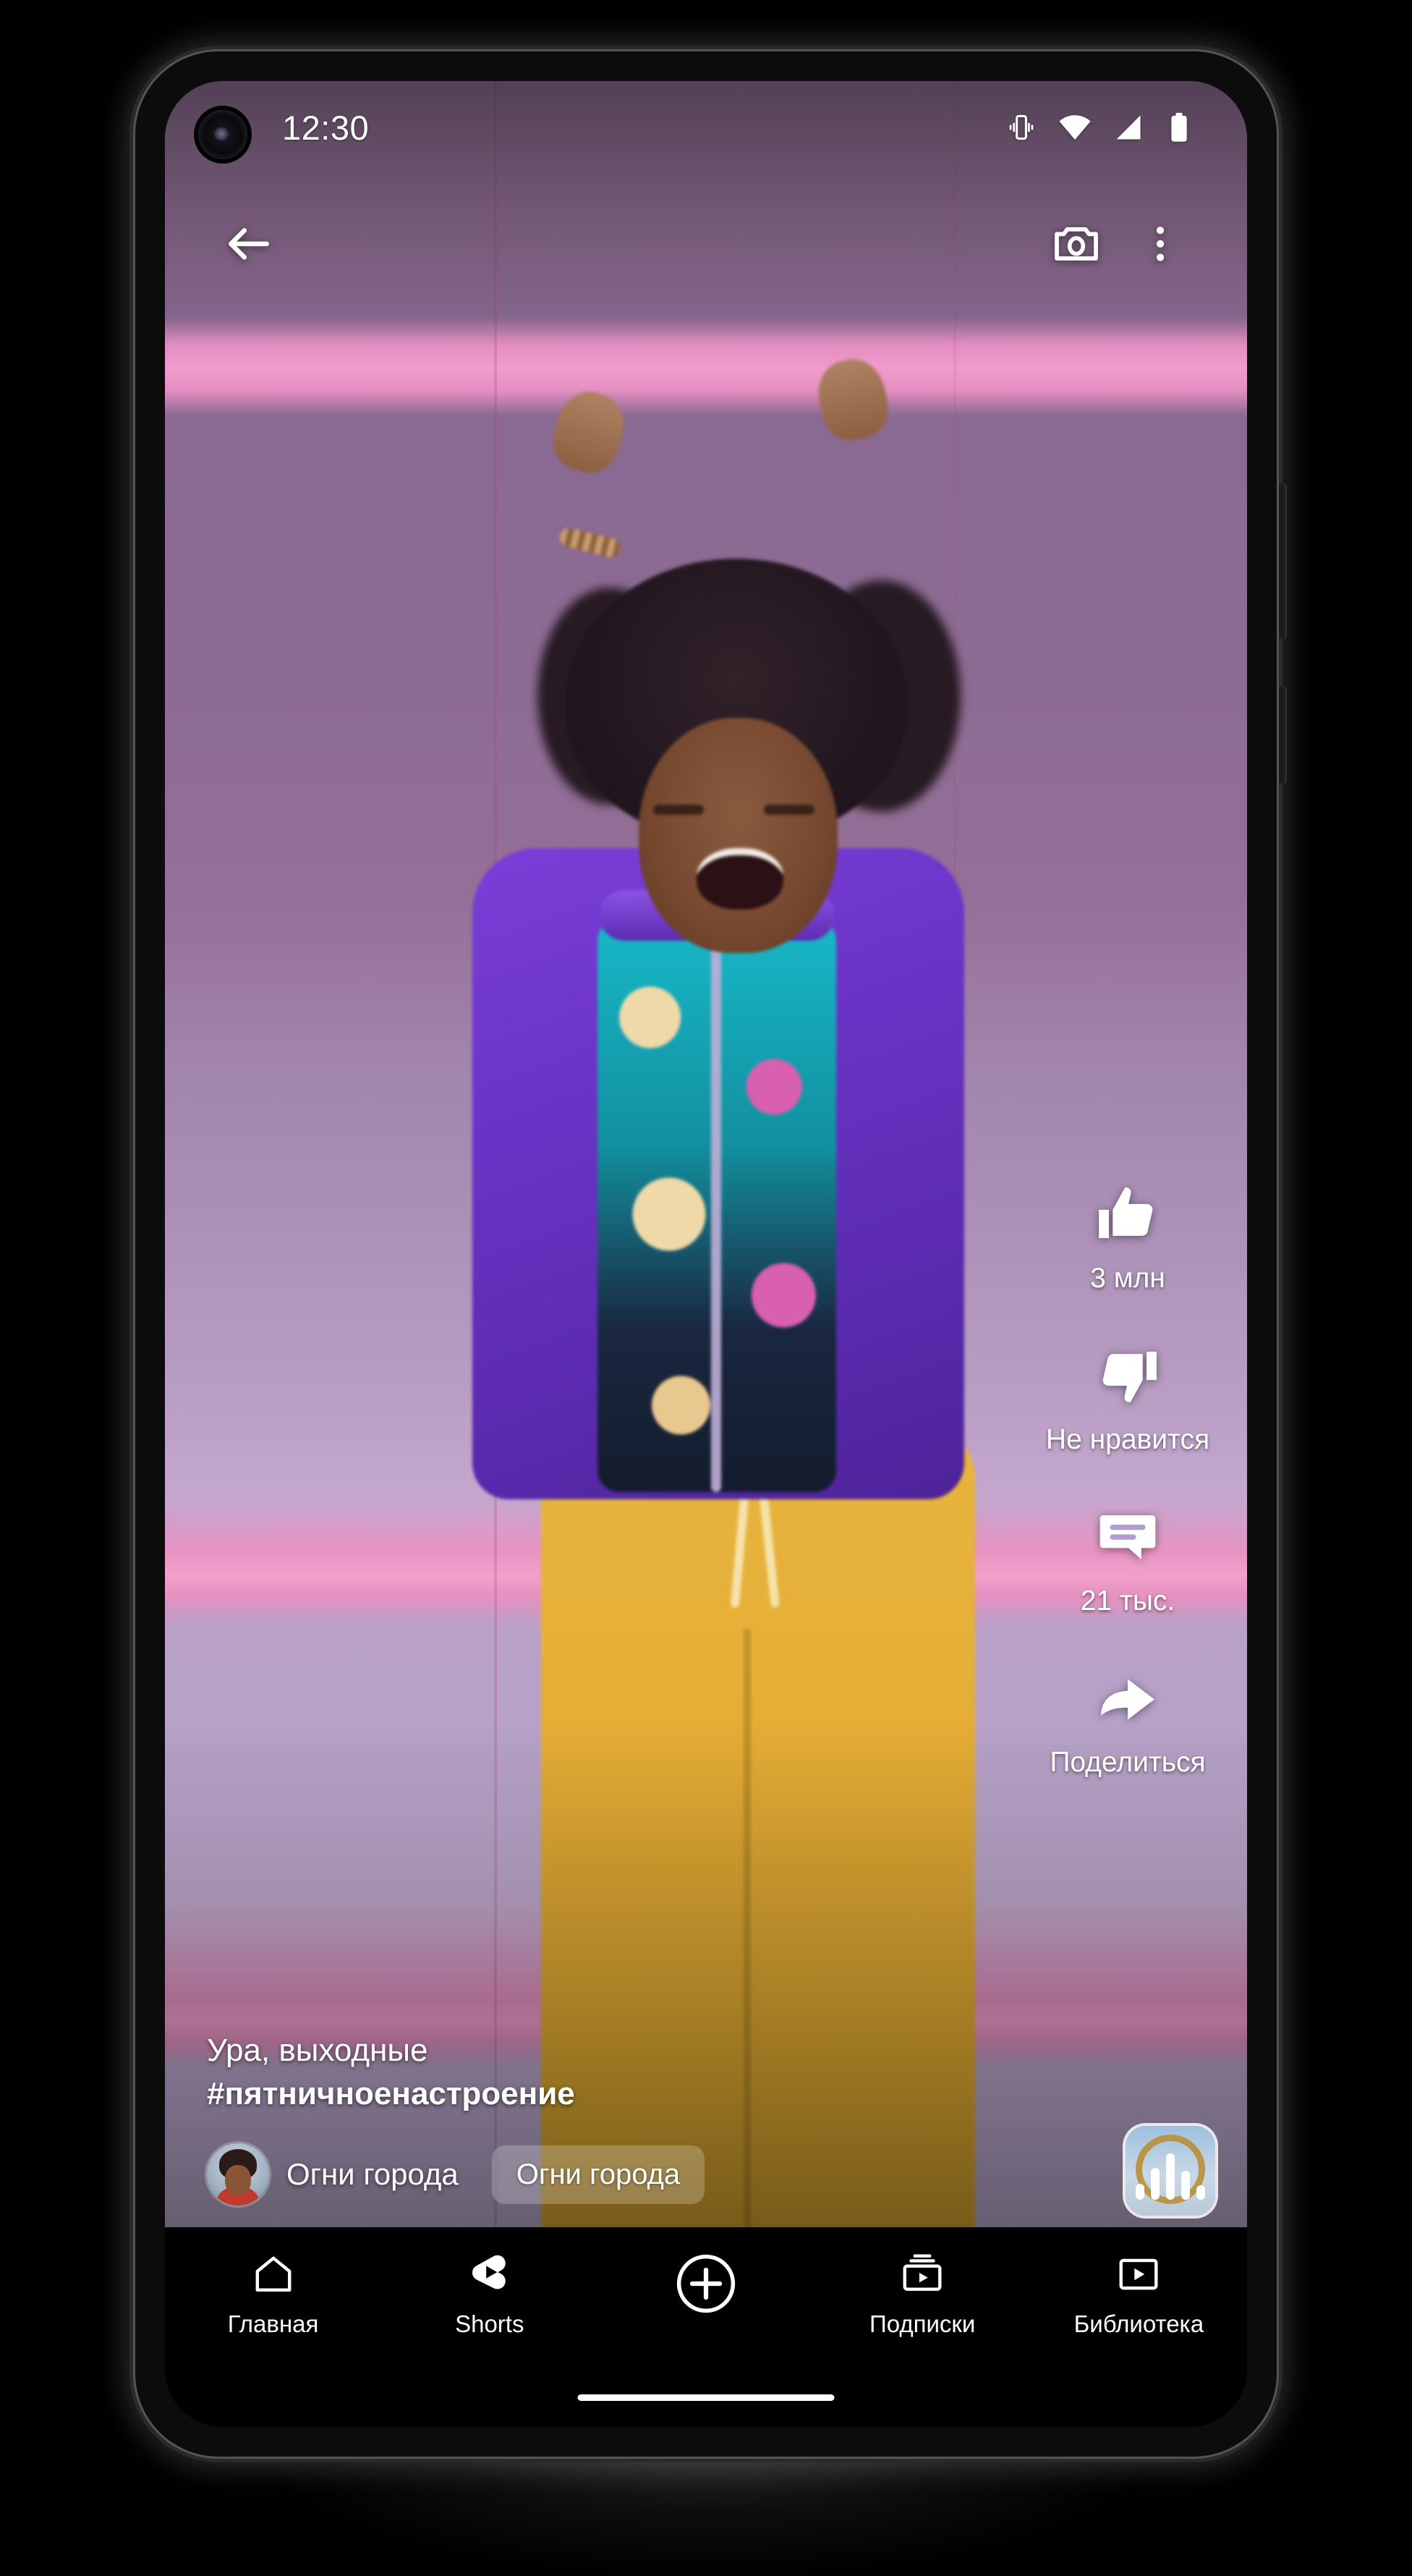 Image resolution: width=1412 pixels, height=2576 pixels. Describe the element at coordinates (238, 2174) in the screenshot. I see `channel-avatar` at that location.